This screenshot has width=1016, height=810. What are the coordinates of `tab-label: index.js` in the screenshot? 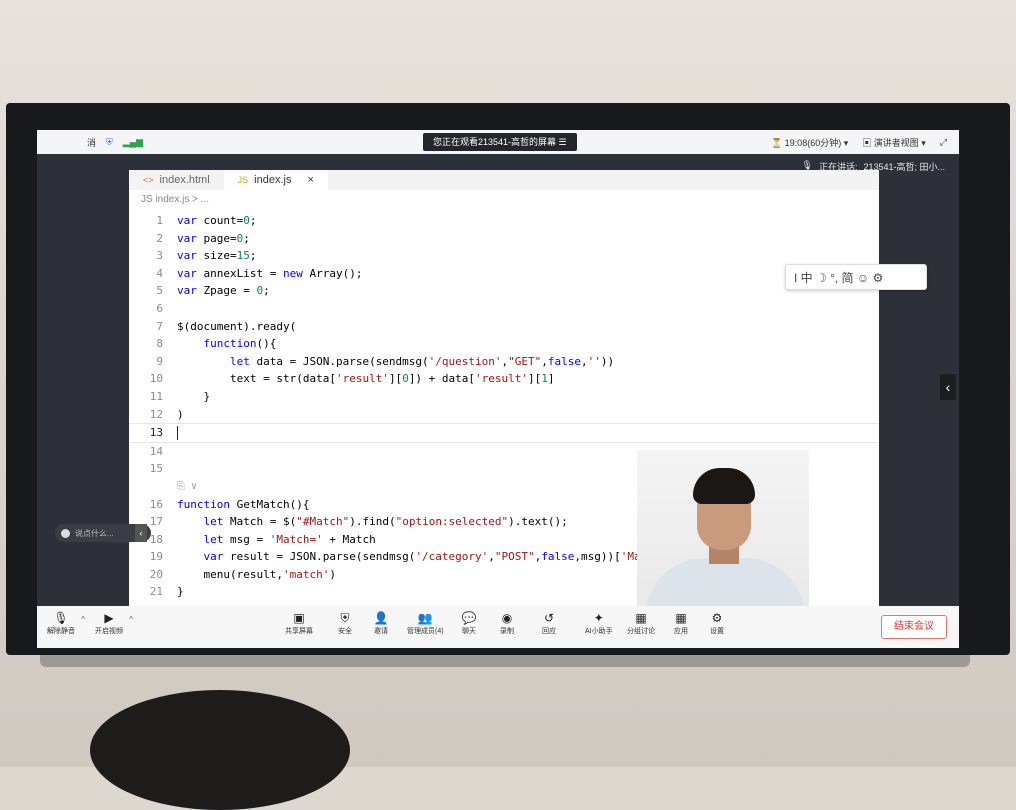 It's located at (273, 180).